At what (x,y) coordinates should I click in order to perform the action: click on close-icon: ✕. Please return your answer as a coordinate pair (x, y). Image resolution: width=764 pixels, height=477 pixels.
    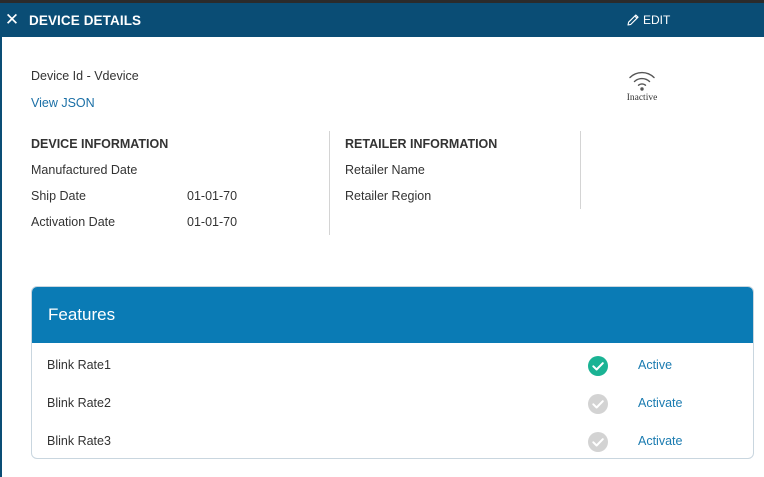
    Looking at the image, I should click on (12, 19).